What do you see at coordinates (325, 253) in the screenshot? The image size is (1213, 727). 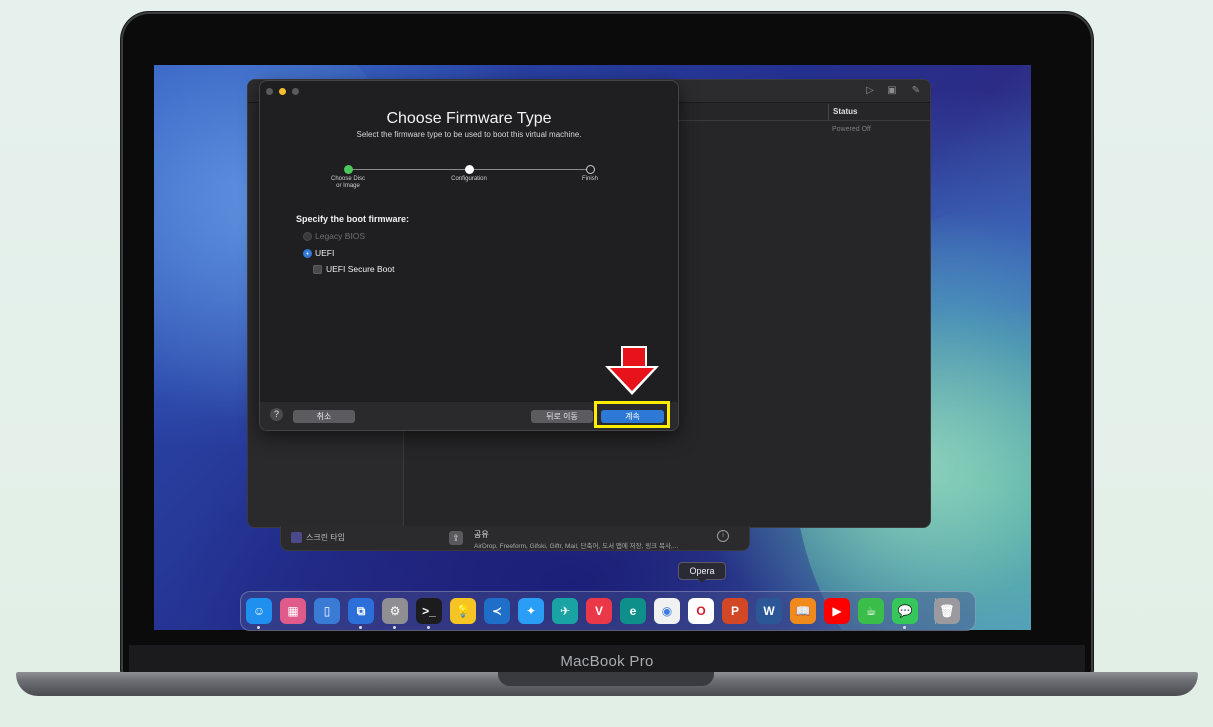 I see `uefi-label: UEFI` at bounding box center [325, 253].